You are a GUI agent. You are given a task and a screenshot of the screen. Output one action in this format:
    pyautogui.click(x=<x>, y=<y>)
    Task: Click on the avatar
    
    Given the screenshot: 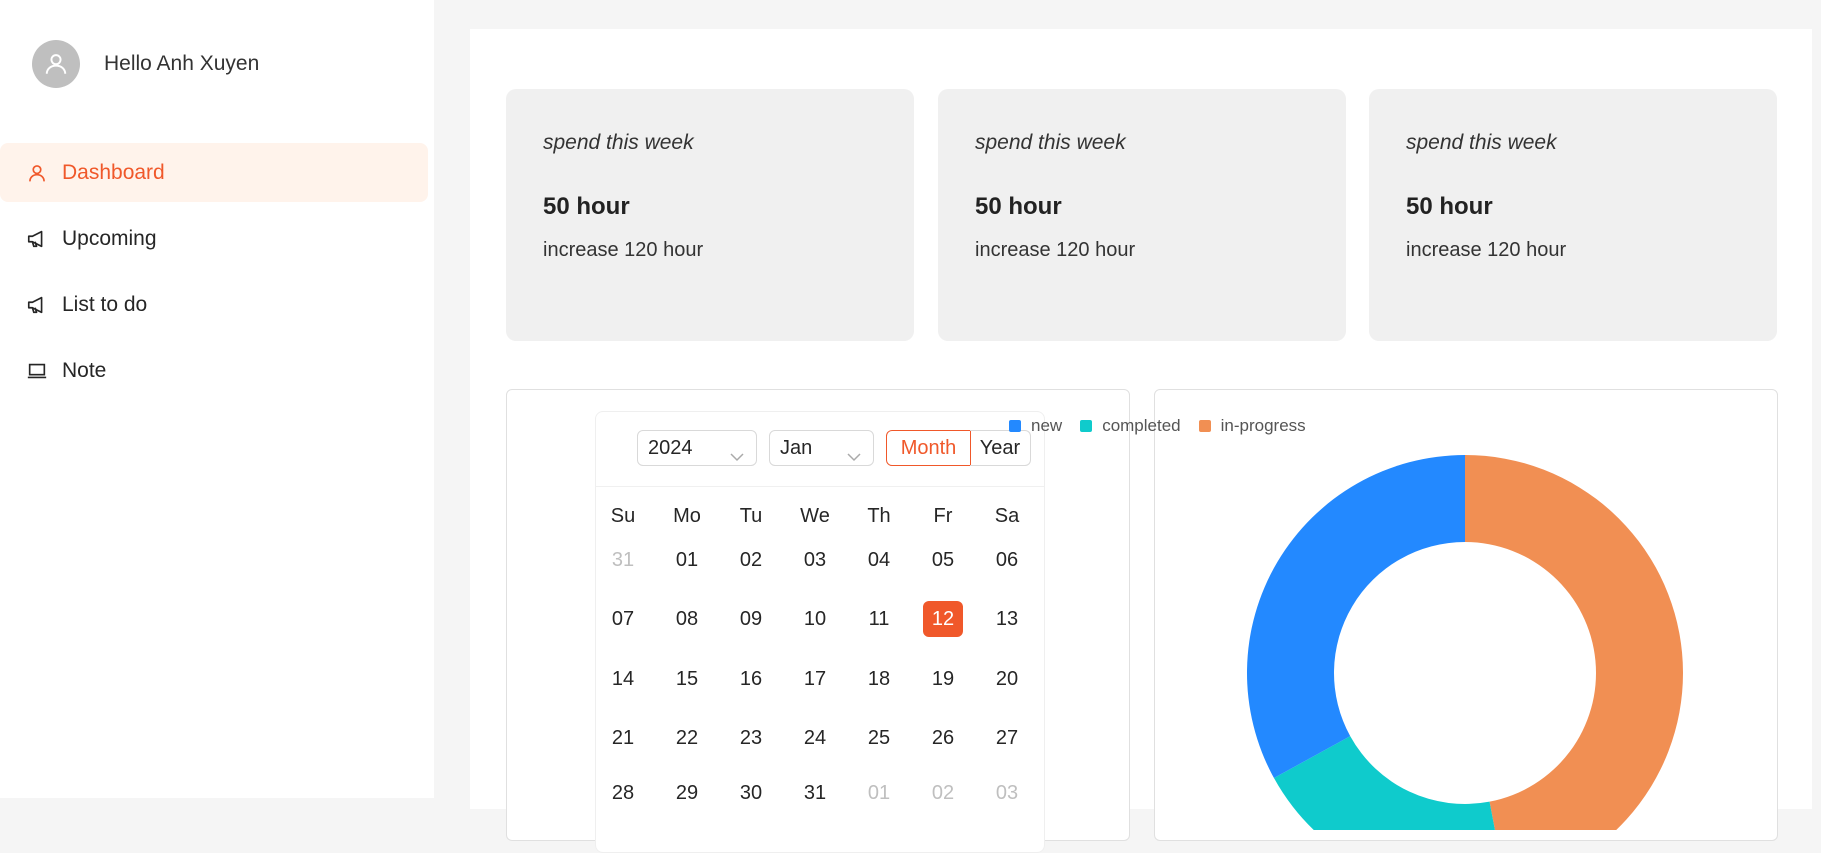 What is the action you would take?
    pyautogui.click(x=56, y=64)
    